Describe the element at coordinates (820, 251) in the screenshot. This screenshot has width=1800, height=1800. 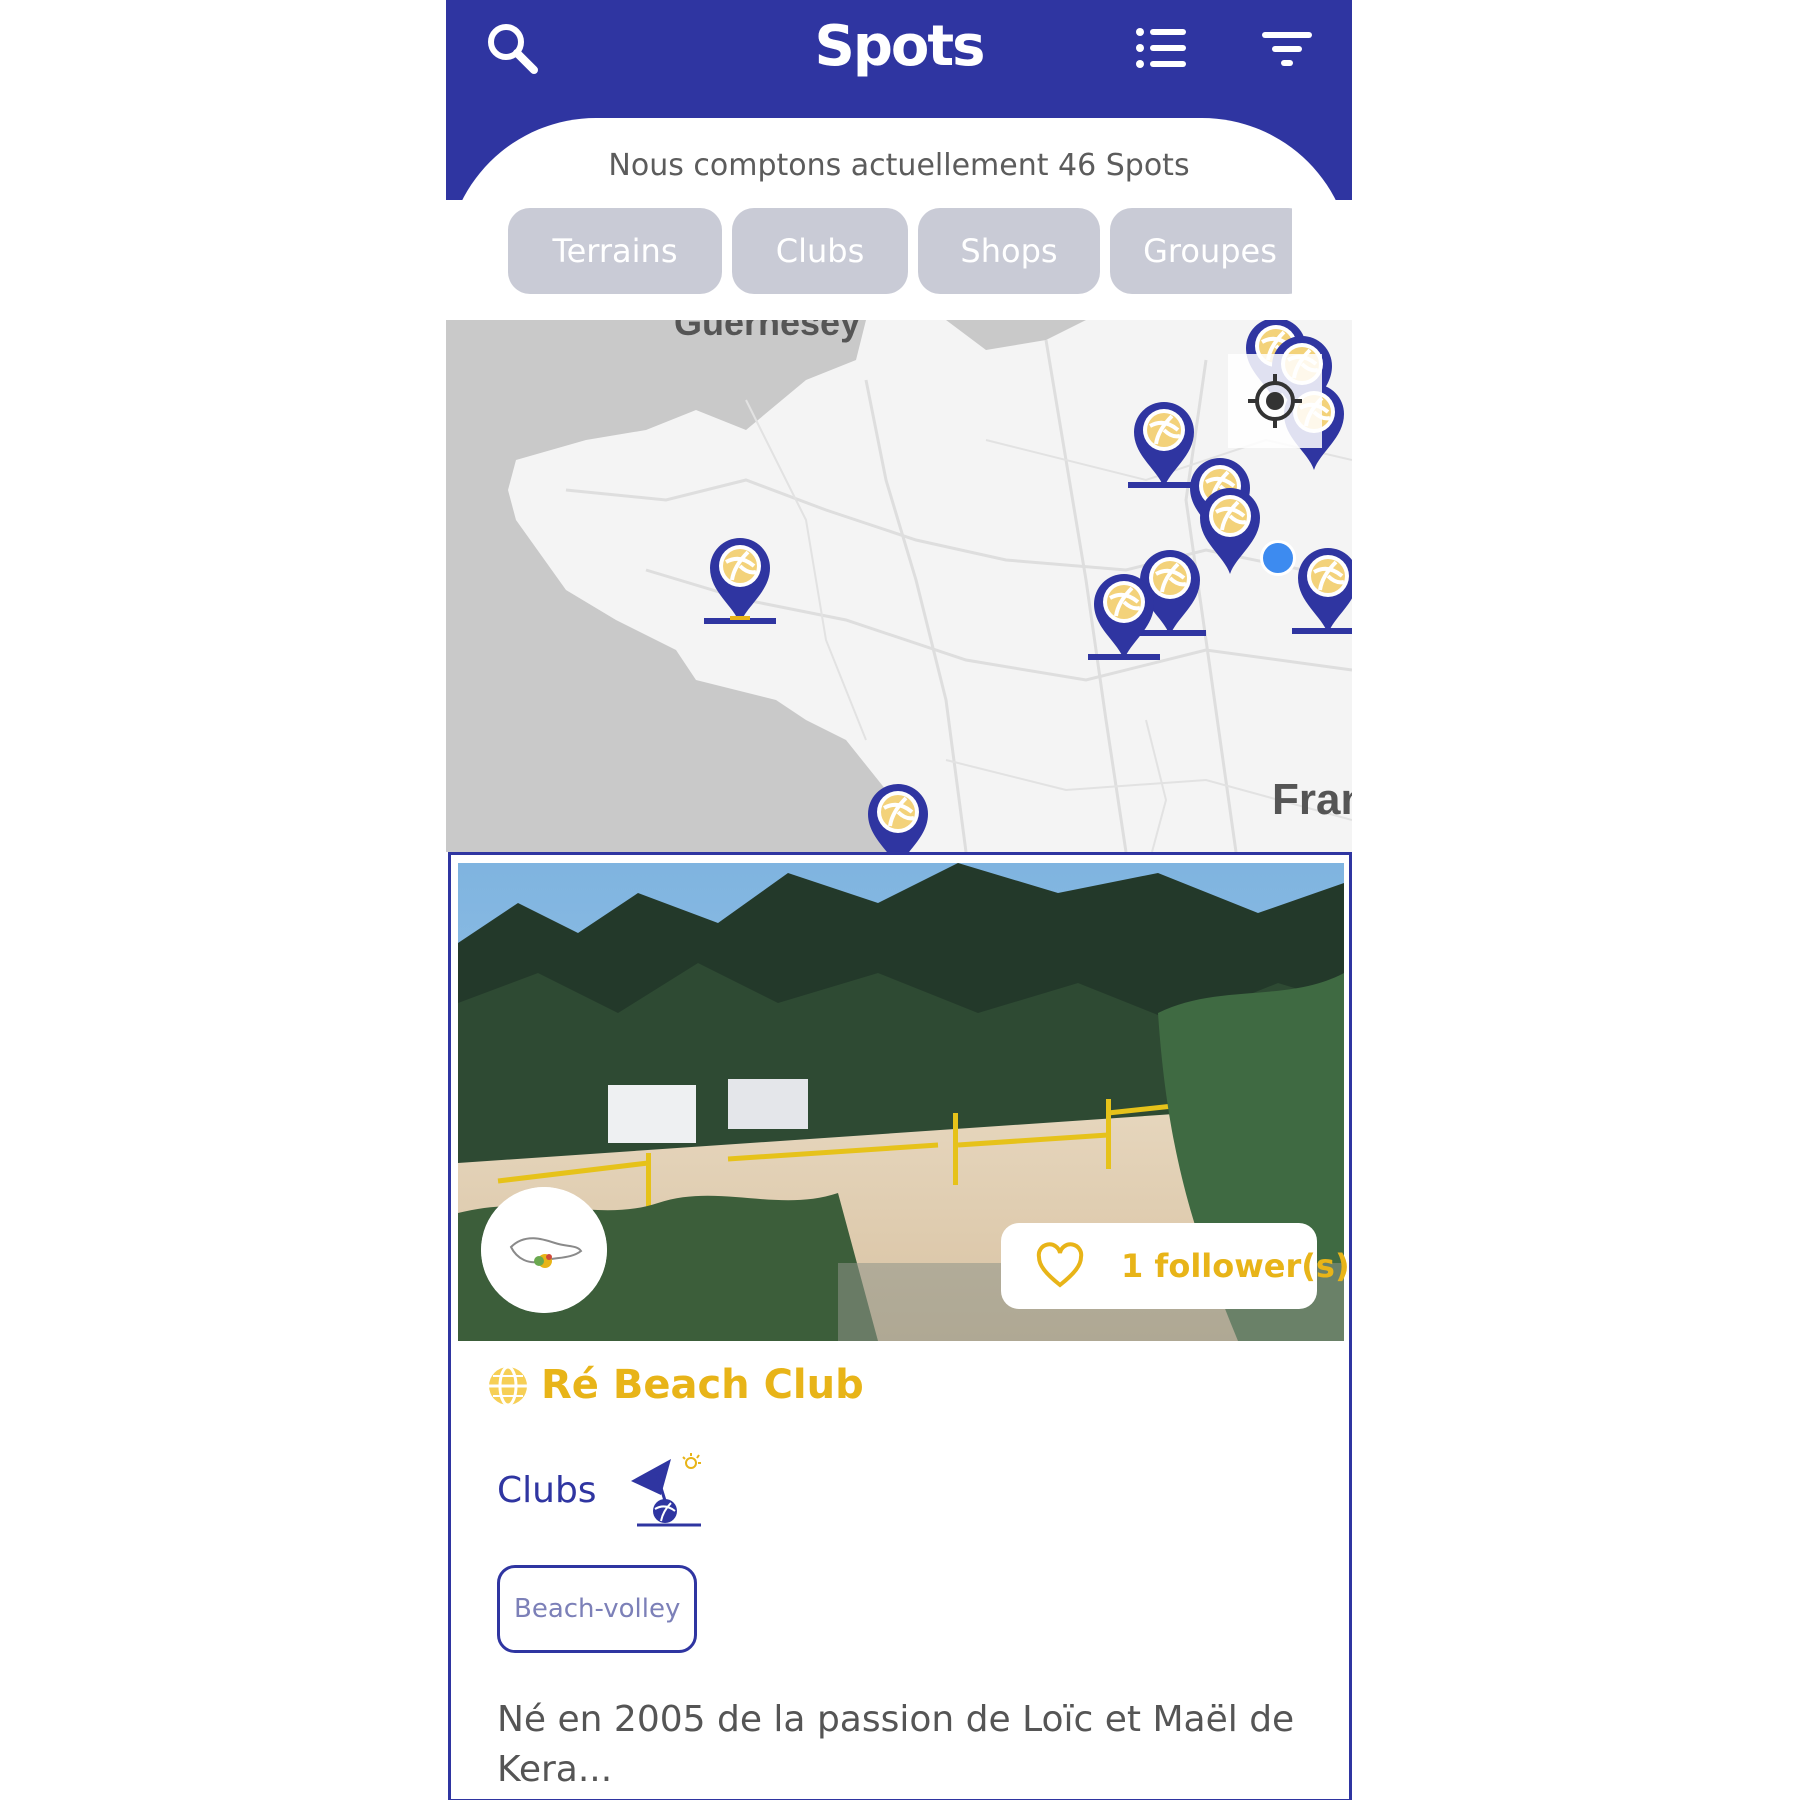
I see `chip-clubs: Clubs` at that location.